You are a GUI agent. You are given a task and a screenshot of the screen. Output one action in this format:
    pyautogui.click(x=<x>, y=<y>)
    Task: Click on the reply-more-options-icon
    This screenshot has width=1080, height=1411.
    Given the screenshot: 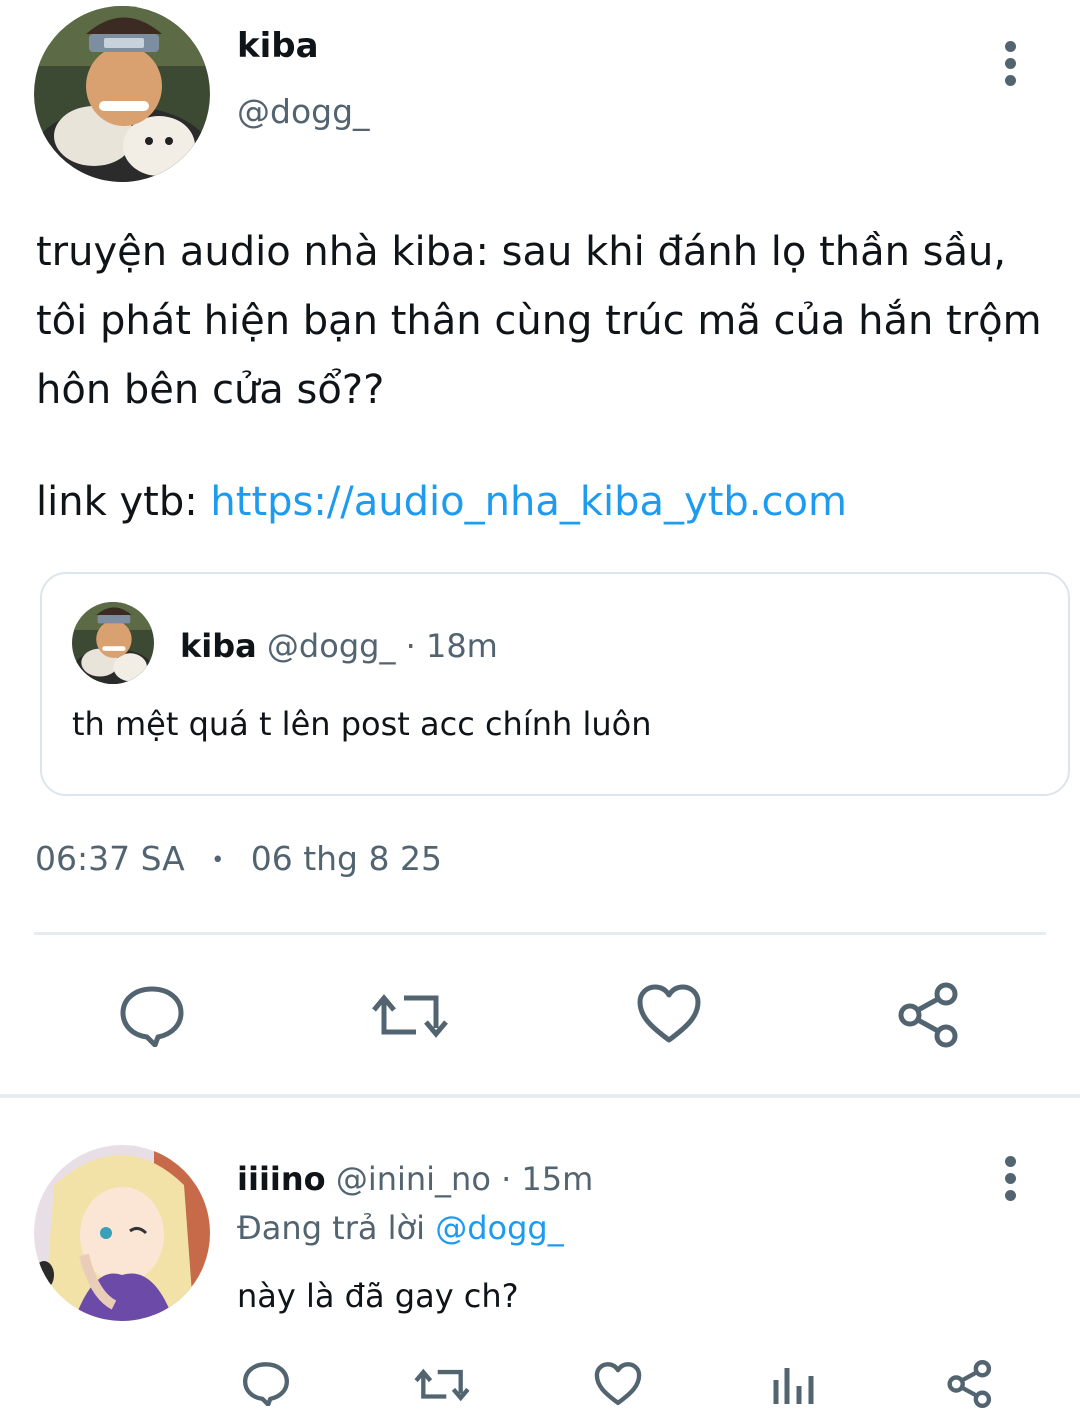 What is the action you would take?
    pyautogui.click(x=1010, y=1181)
    